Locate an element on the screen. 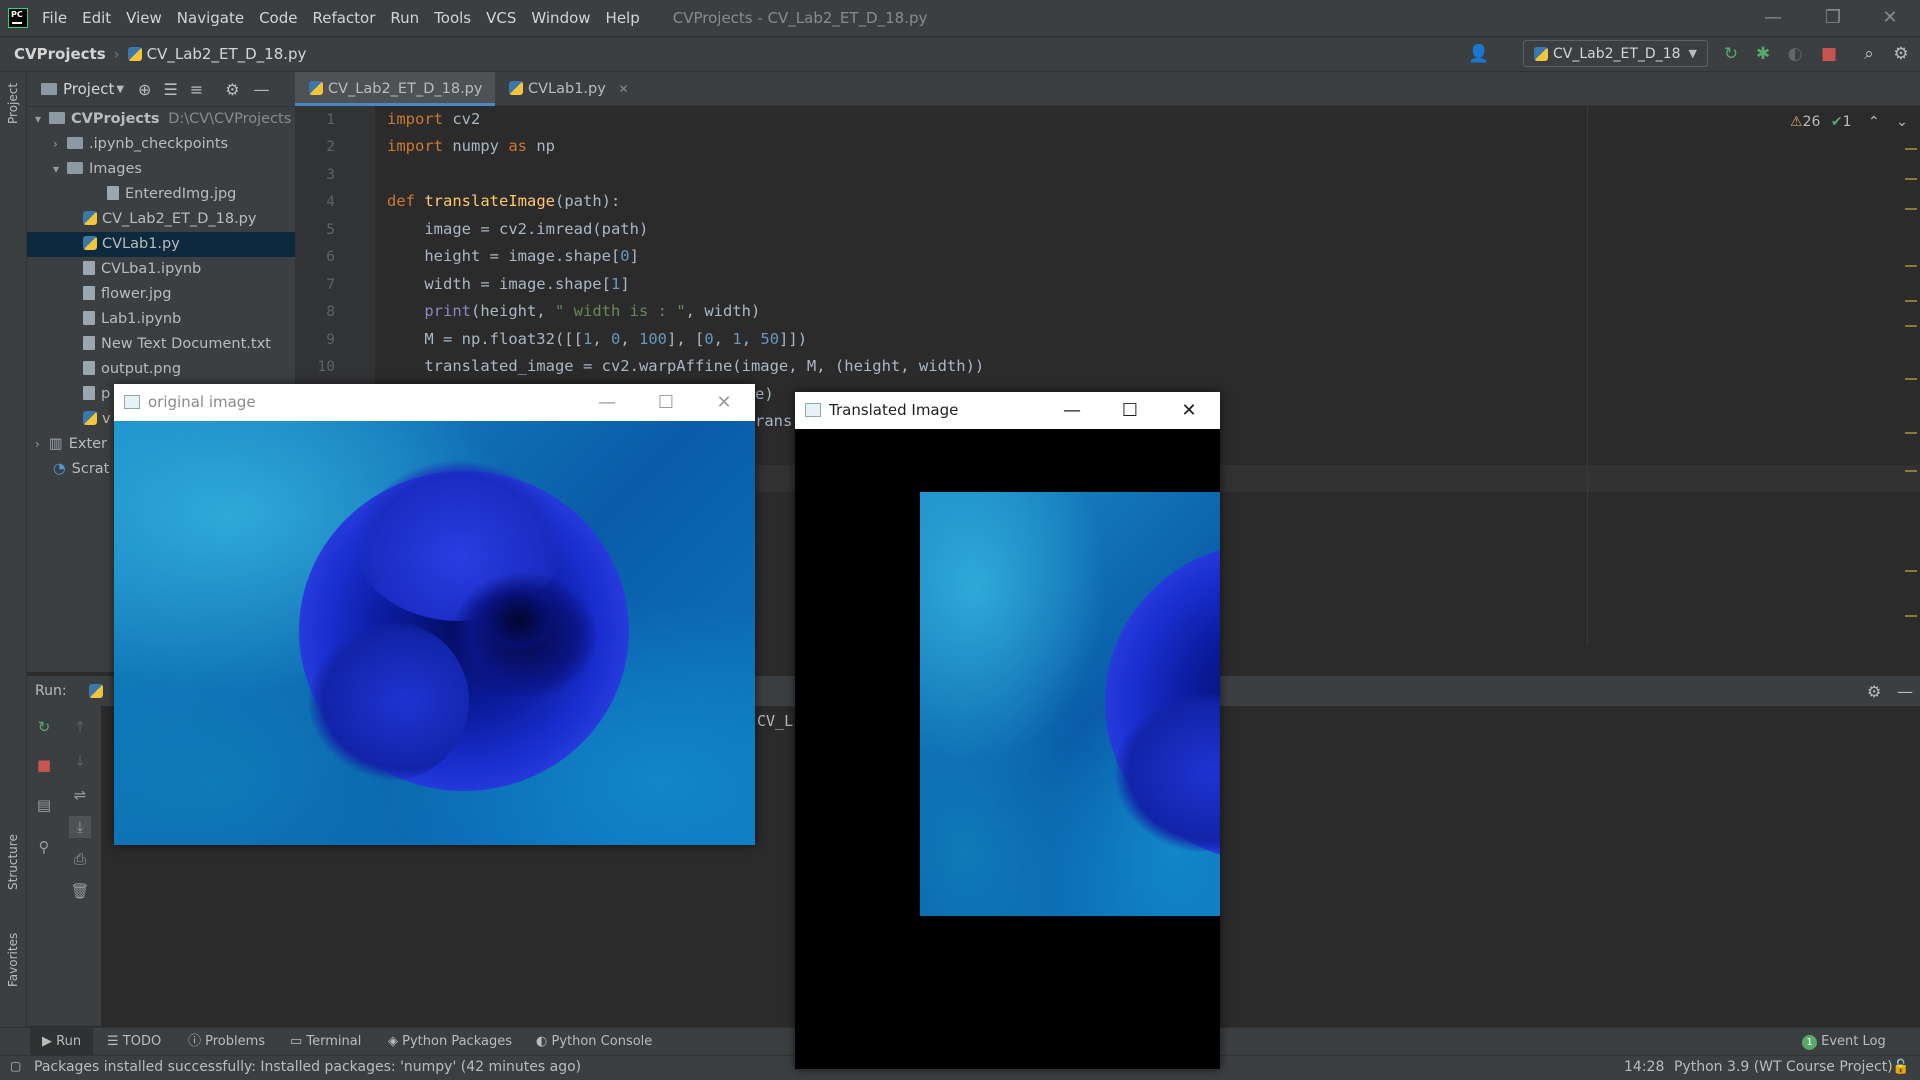 The image size is (1920, 1080). layout-icon: ▤ is located at coordinates (44, 805).